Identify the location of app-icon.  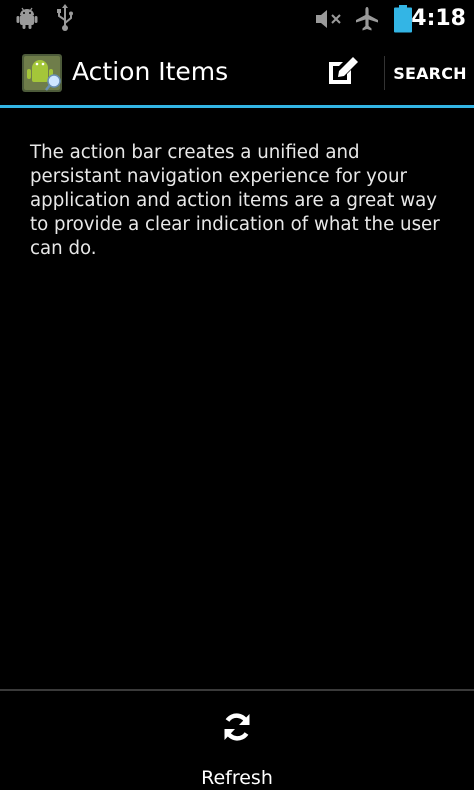
(42, 73).